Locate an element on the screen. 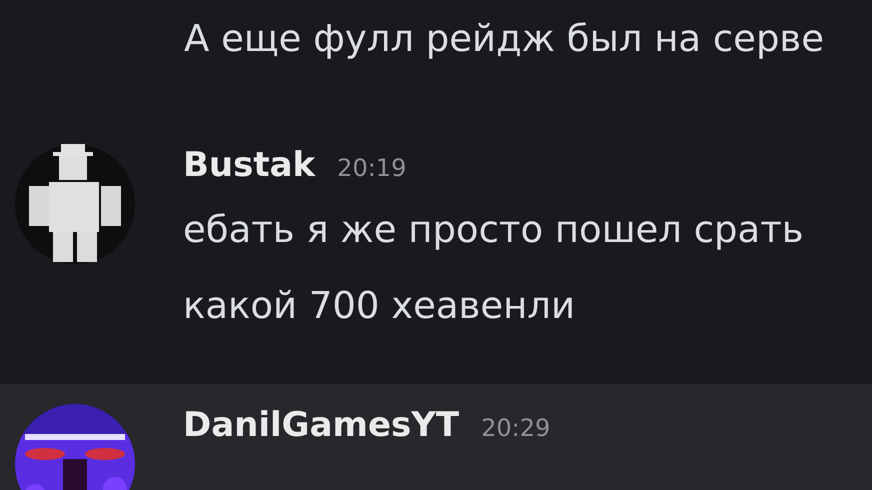 This screenshot has width=872, height=490. username: Bustak is located at coordinates (249, 165).